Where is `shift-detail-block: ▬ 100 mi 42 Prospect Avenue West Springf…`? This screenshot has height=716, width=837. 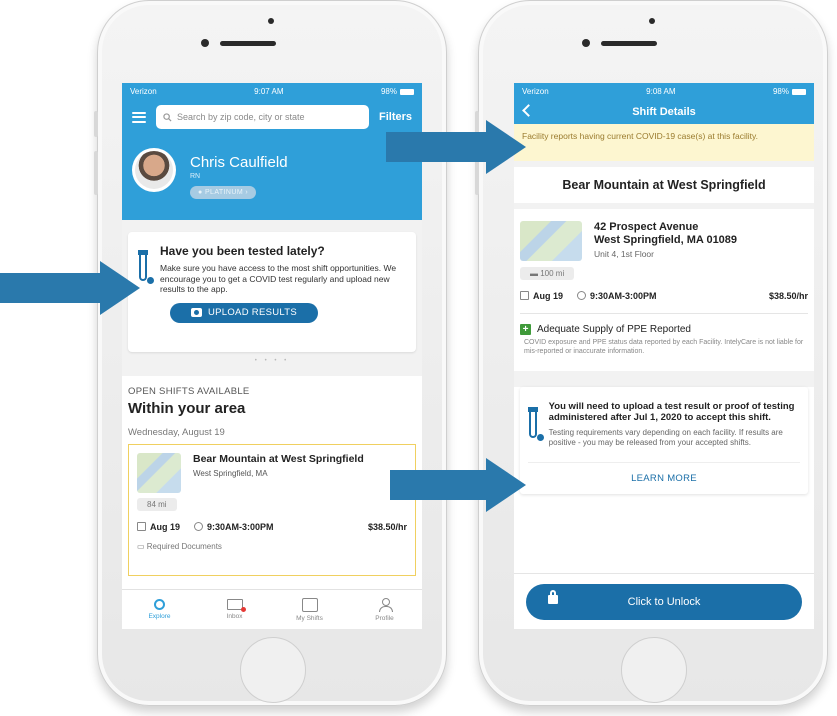
shift-detail-block: ▬ 100 mi 42 Prospect Avenue West Springf… is located at coordinates (664, 287).